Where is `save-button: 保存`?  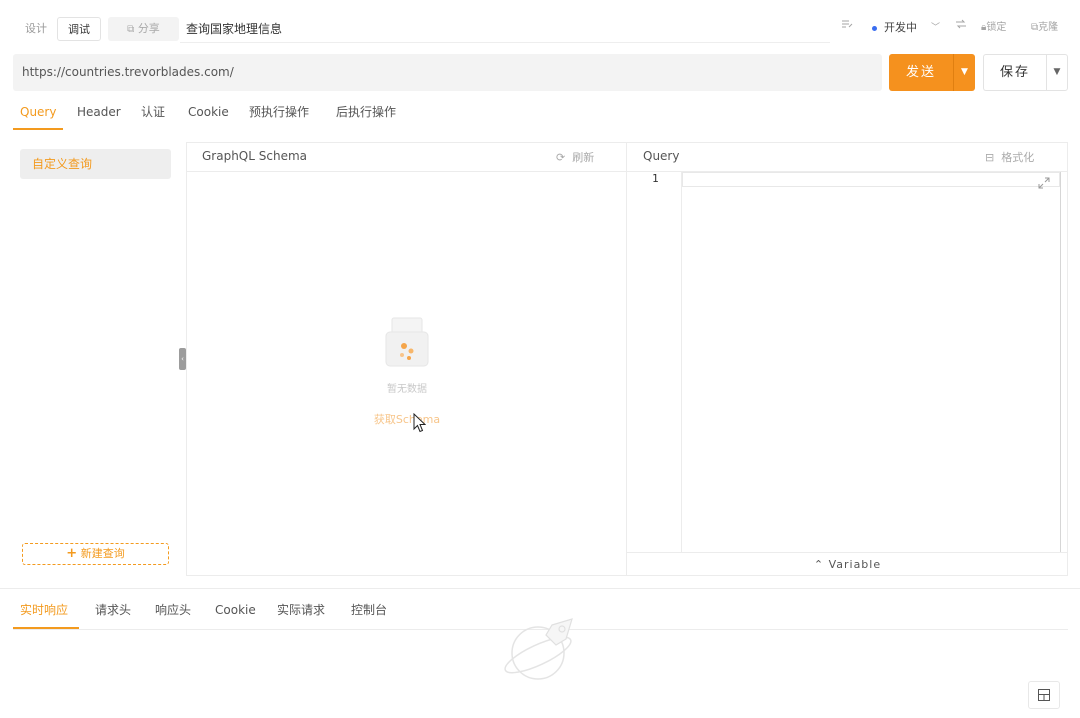
save-button: 保存 is located at coordinates (1014, 72).